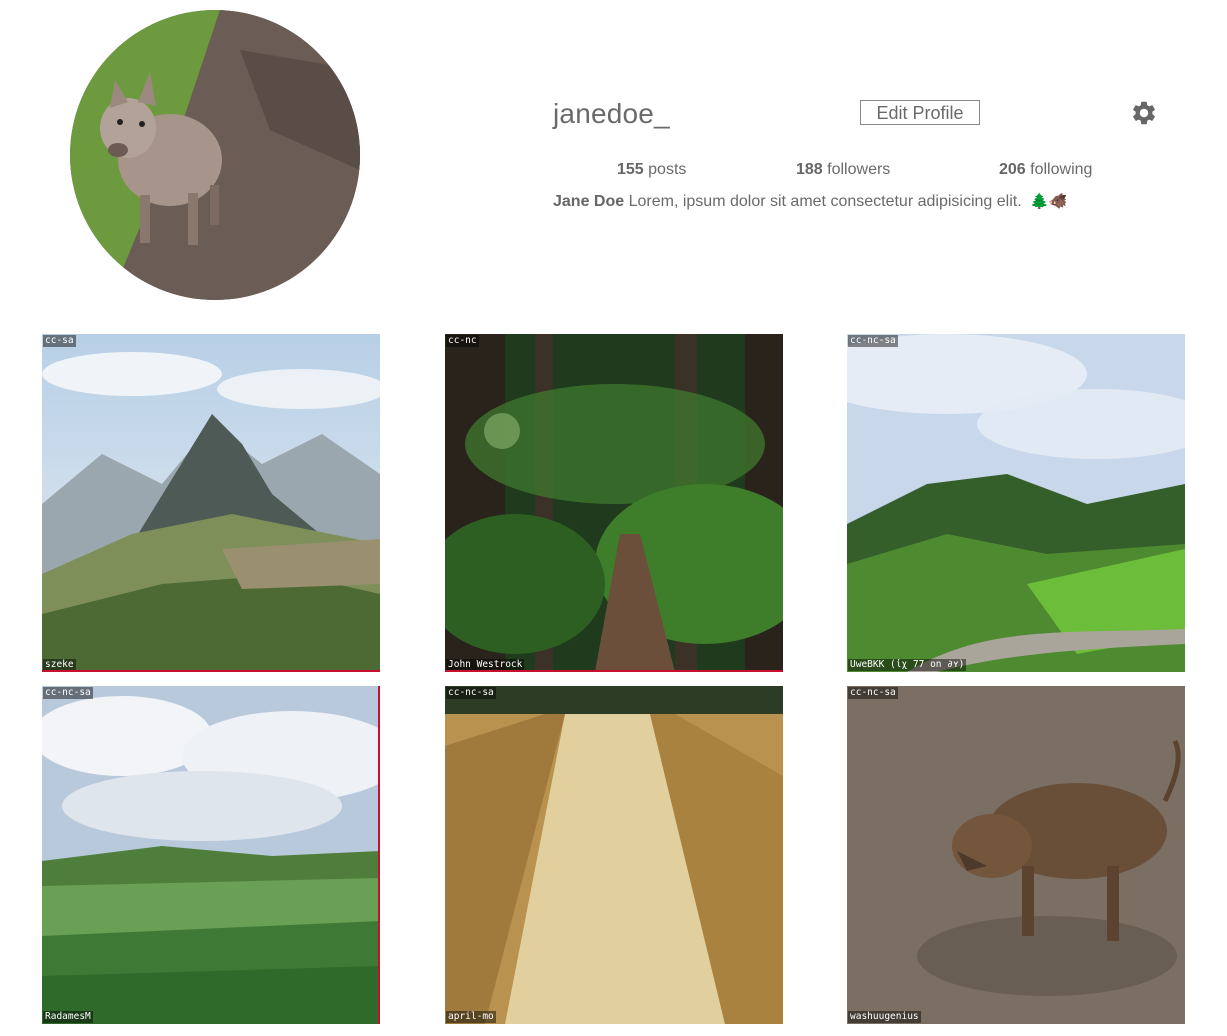 The height and width of the screenshot is (1036, 1227). Describe the element at coordinates (920, 112) in the screenshot. I see `edit-profile-button: Edit Profile` at that location.